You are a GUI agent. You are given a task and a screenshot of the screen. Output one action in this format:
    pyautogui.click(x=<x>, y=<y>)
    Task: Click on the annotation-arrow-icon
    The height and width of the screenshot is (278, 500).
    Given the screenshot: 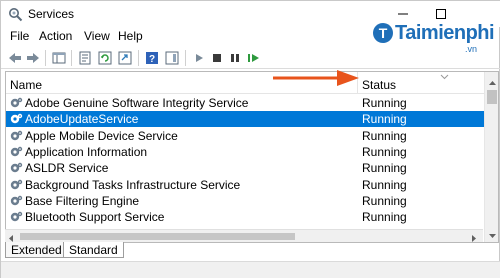 What is the action you would take?
    pyautogui.click(x=316, y=78)
    